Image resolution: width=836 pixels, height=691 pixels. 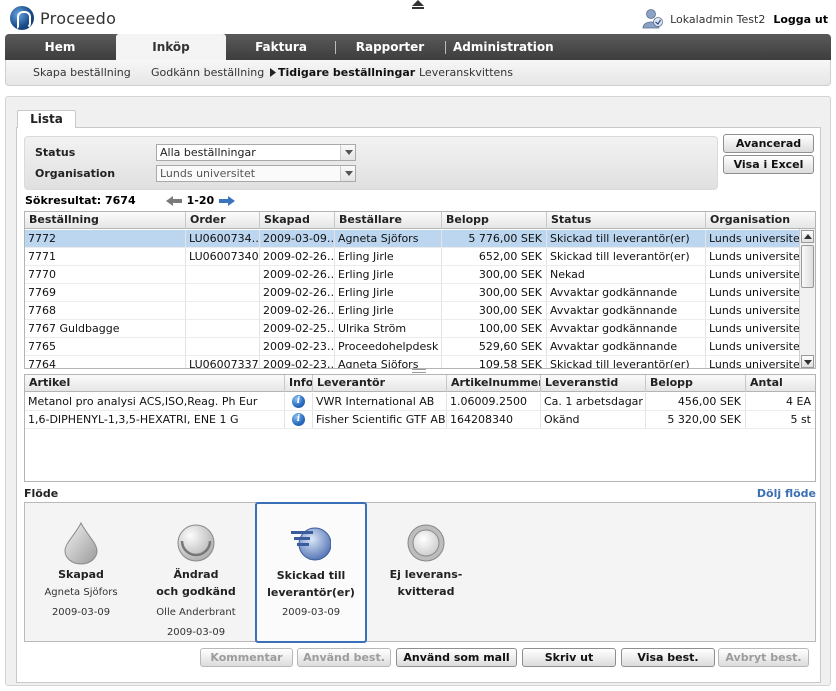 What do you see at coordinates (346, 72) in the screenshot?
I see `subnav-tidigare-bestallningar: Tidigare beställningar` at bounding box center [346, 72].